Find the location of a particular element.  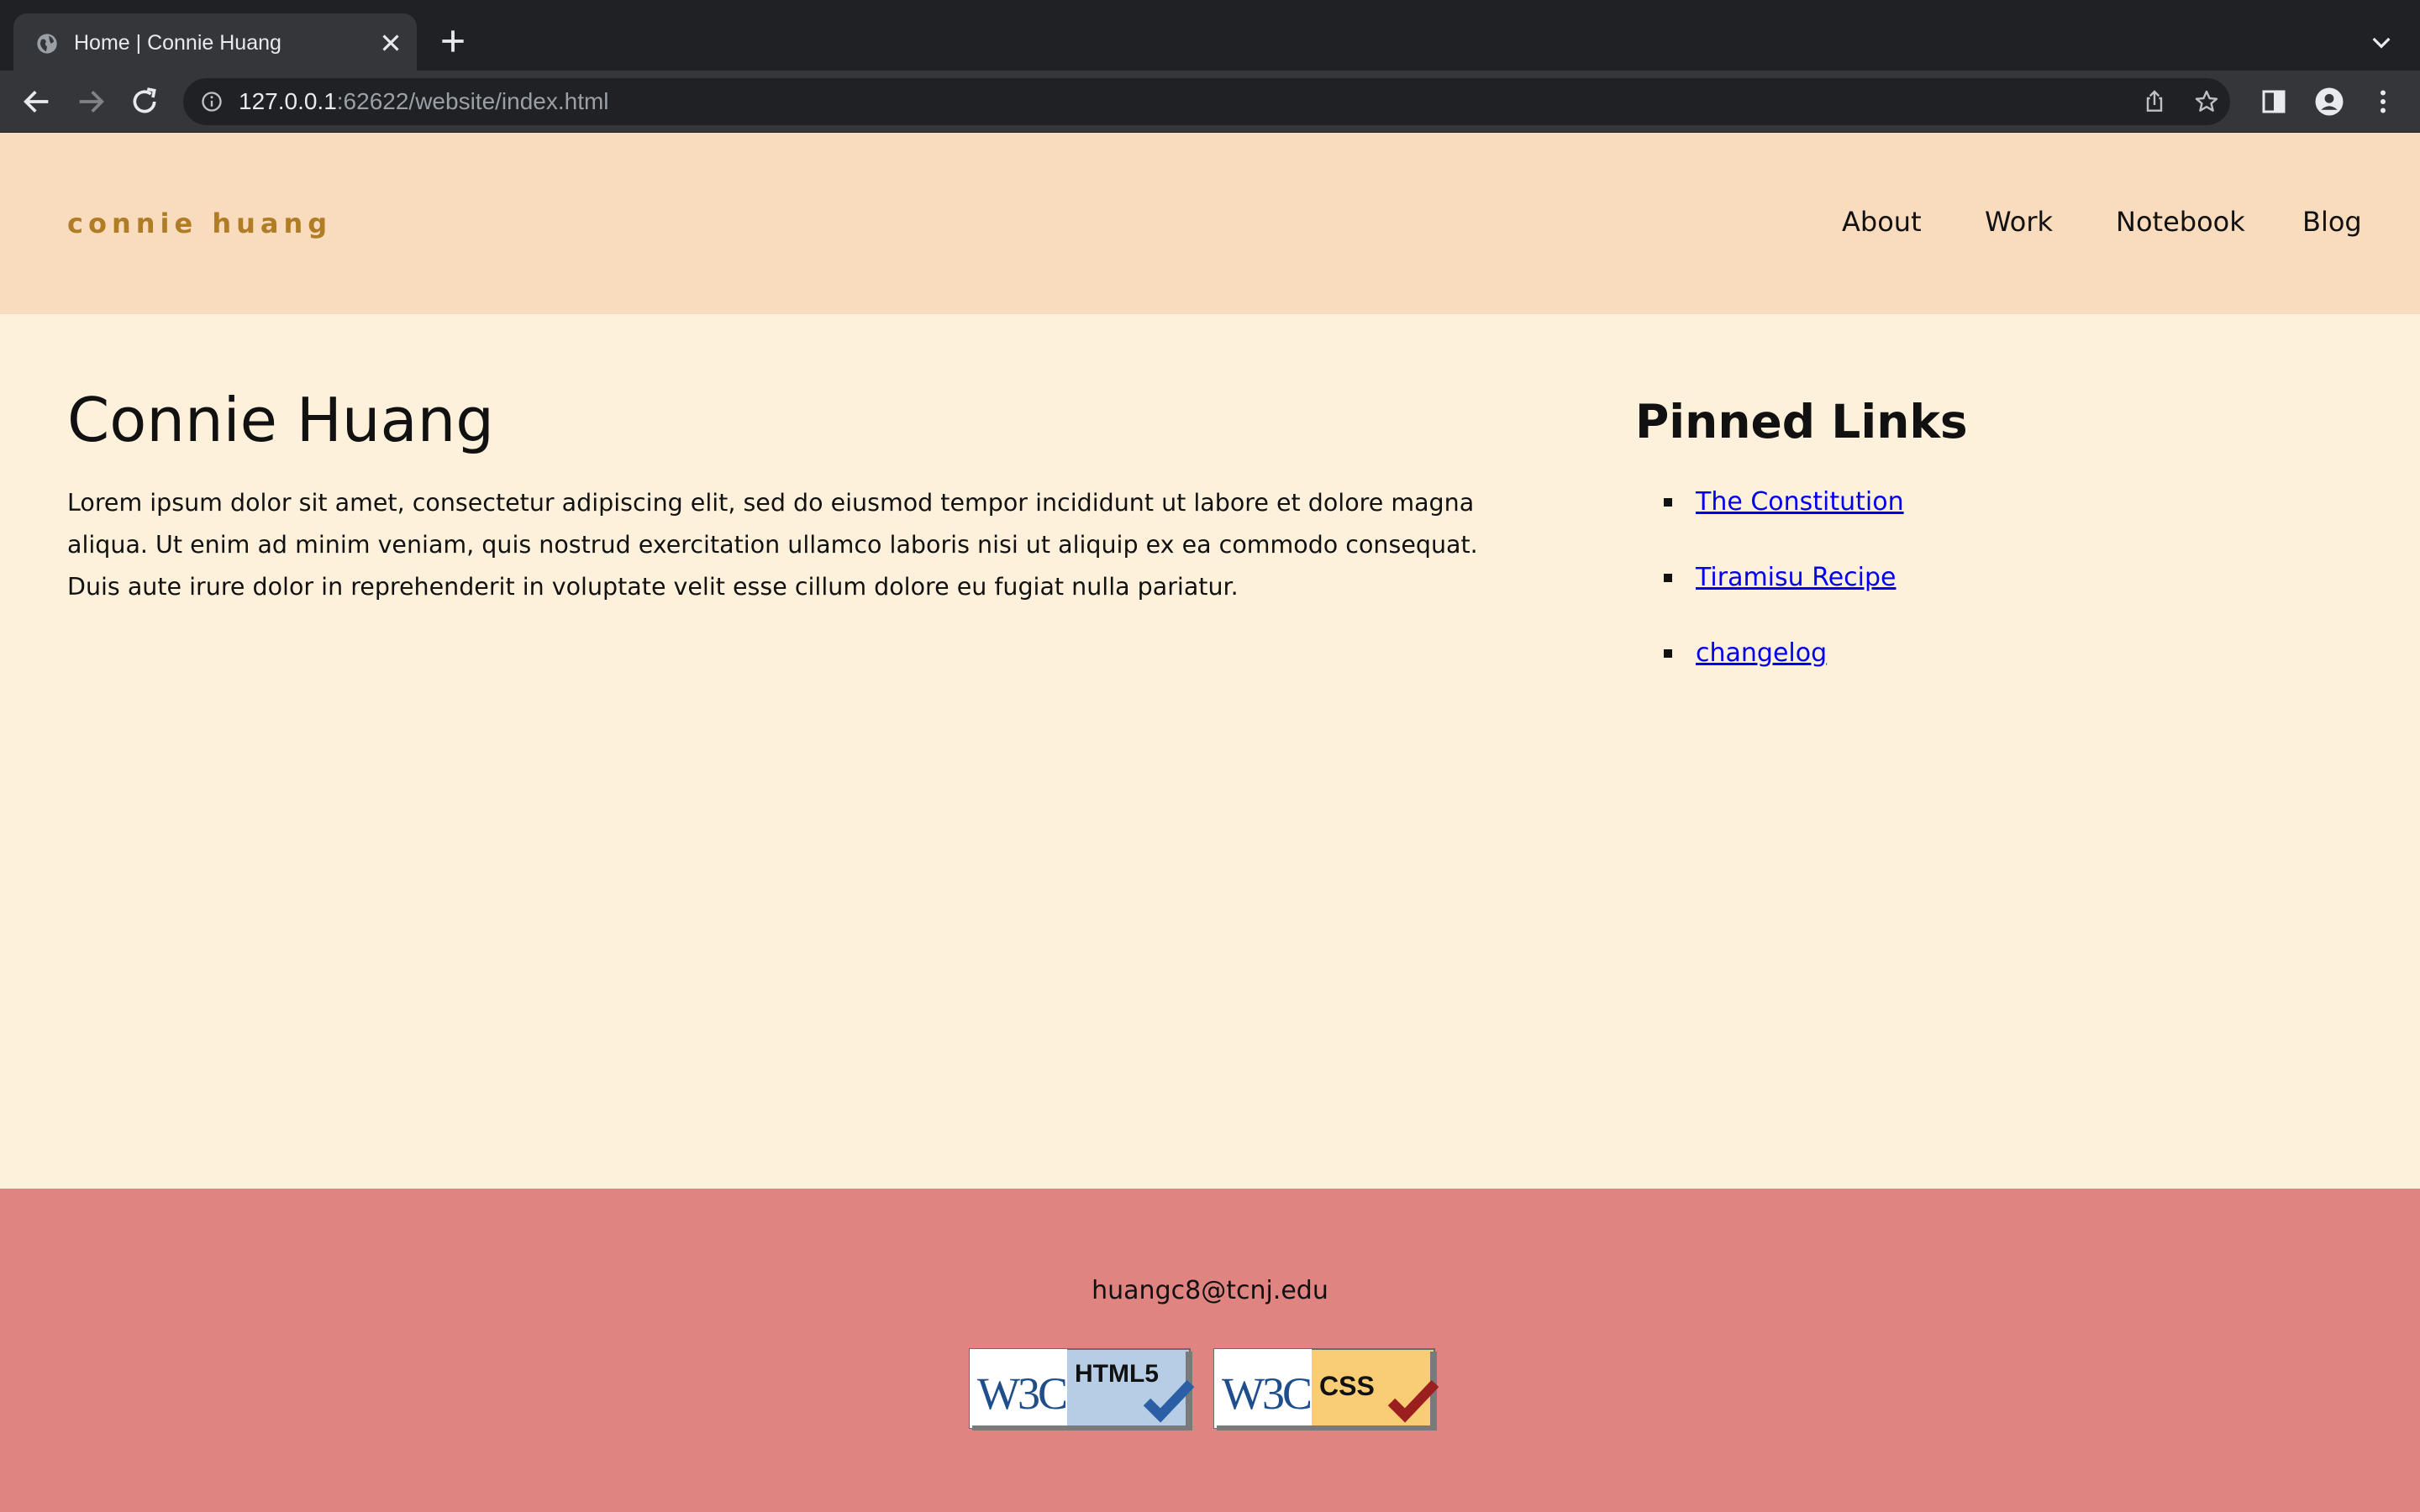

url-path: :62622/website/index.html is located at coordinates (472, 101).